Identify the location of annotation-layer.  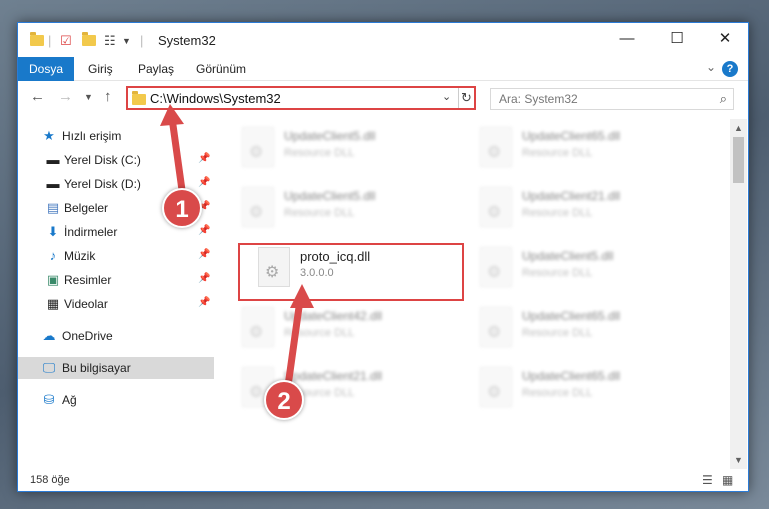
(237, 245).